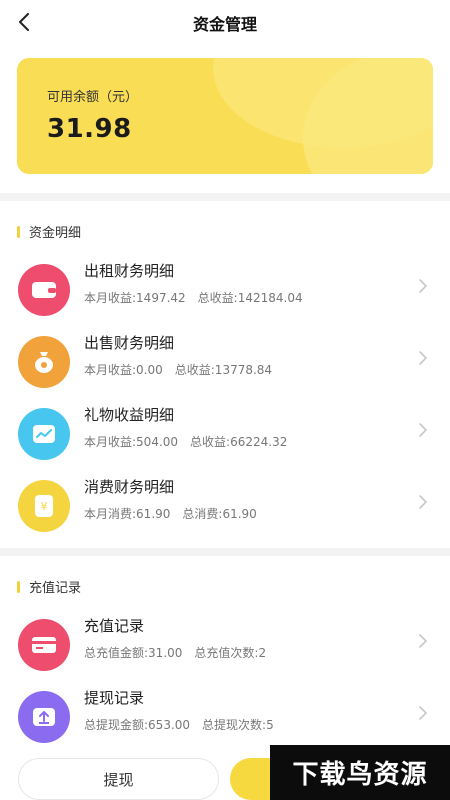  I want to click on total-spending: 总消费:61.90, so click(219, 514).